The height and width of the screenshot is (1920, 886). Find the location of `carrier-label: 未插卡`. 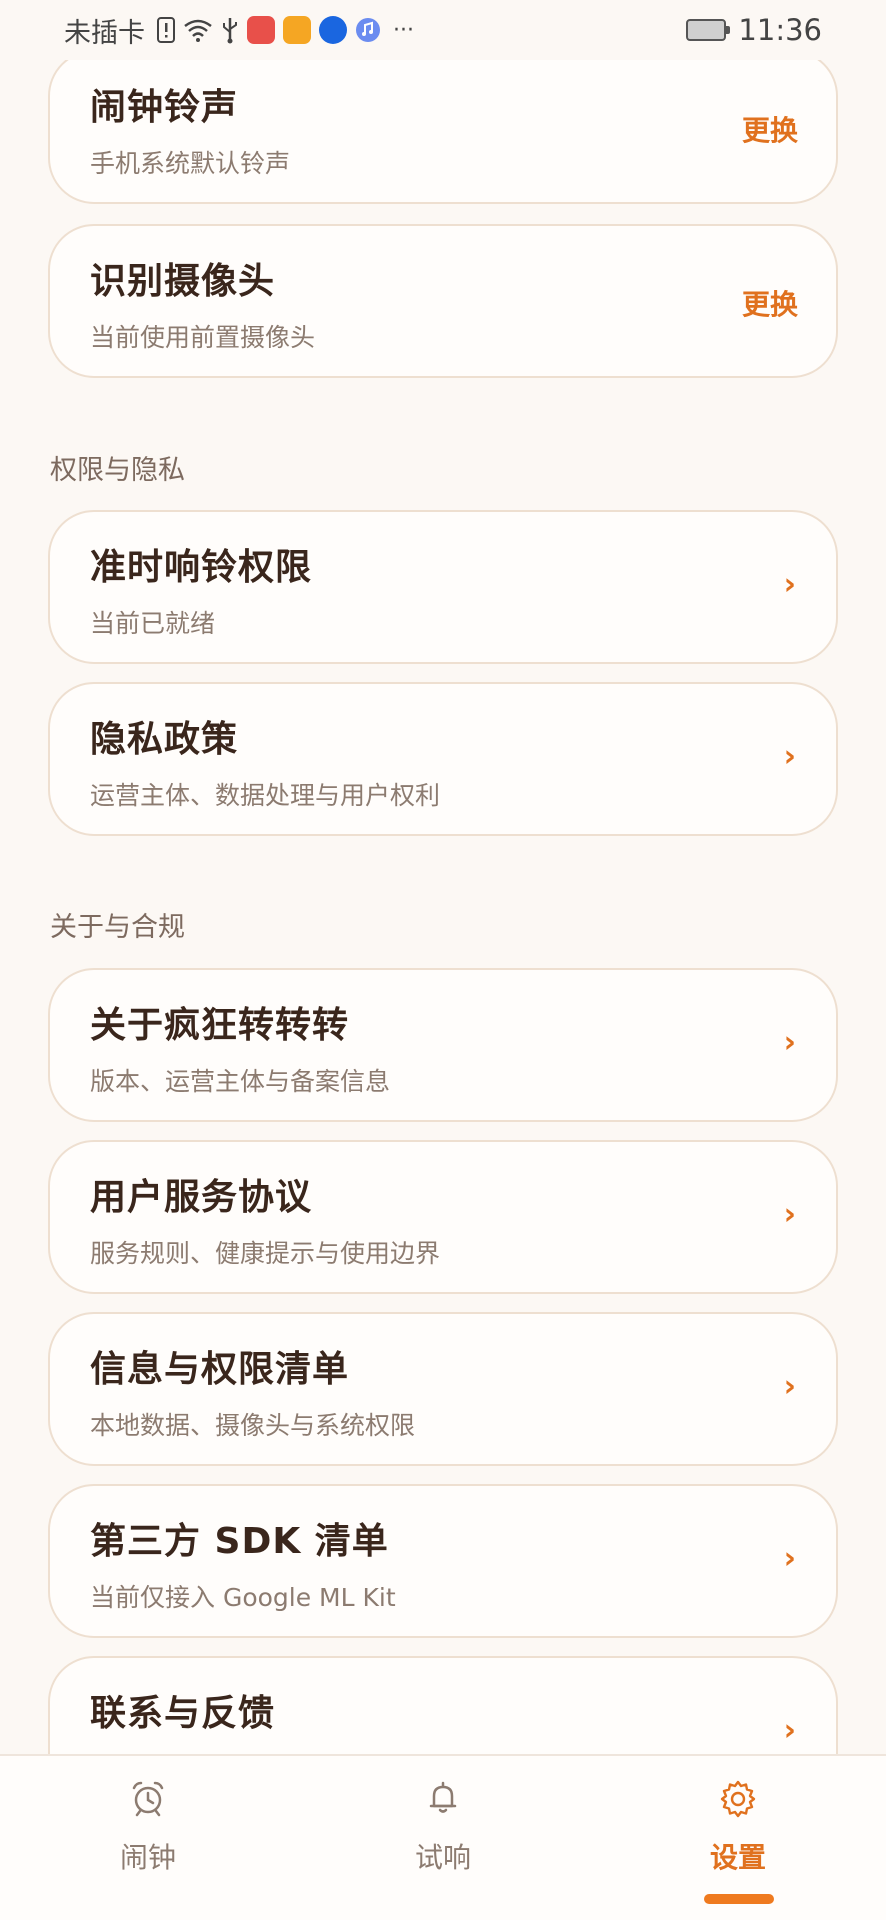

carrier-label: 未插卡 is located at coordinates (104, 33).